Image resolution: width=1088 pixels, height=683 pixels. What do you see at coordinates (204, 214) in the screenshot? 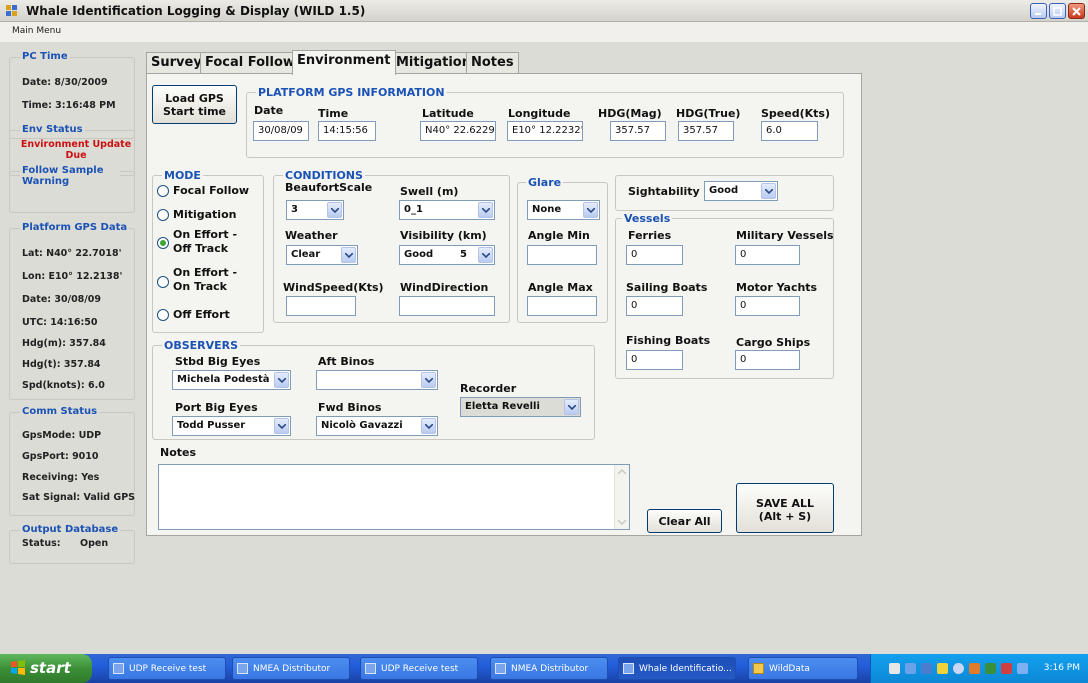
I see `mode-mitigation-label: Mitigation` at bounding box center [204, 214].